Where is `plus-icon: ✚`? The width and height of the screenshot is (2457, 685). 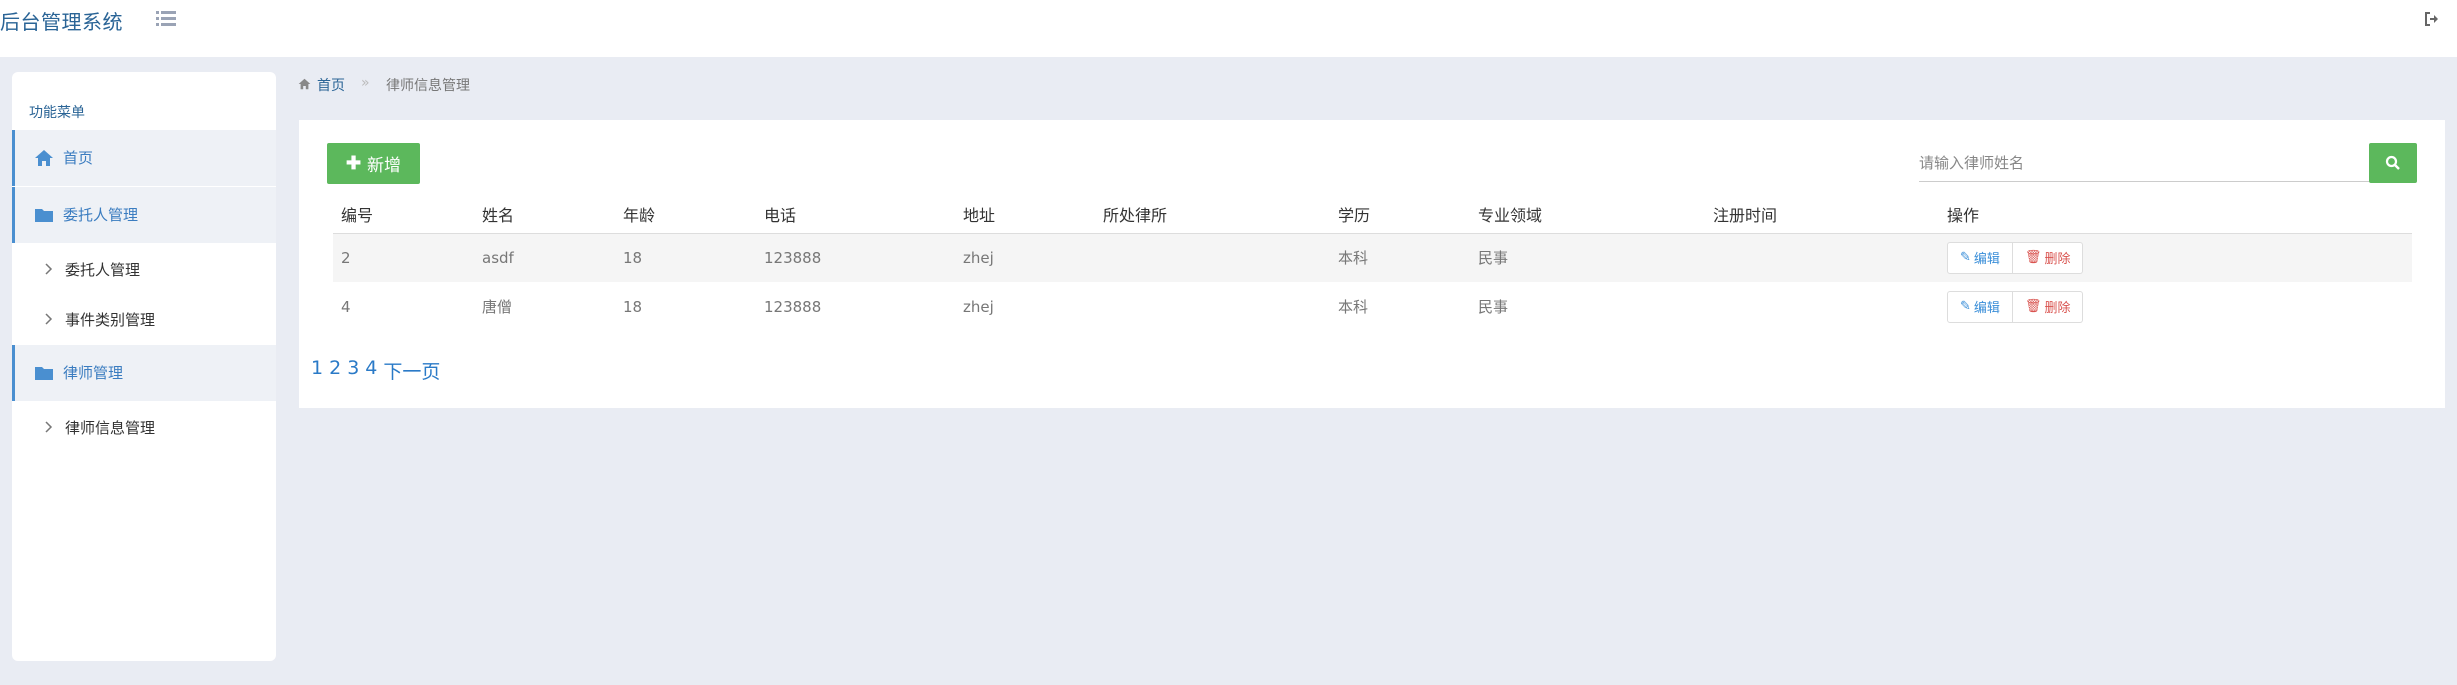 plus-icon: ✚ is located at coordinates (353, 163).